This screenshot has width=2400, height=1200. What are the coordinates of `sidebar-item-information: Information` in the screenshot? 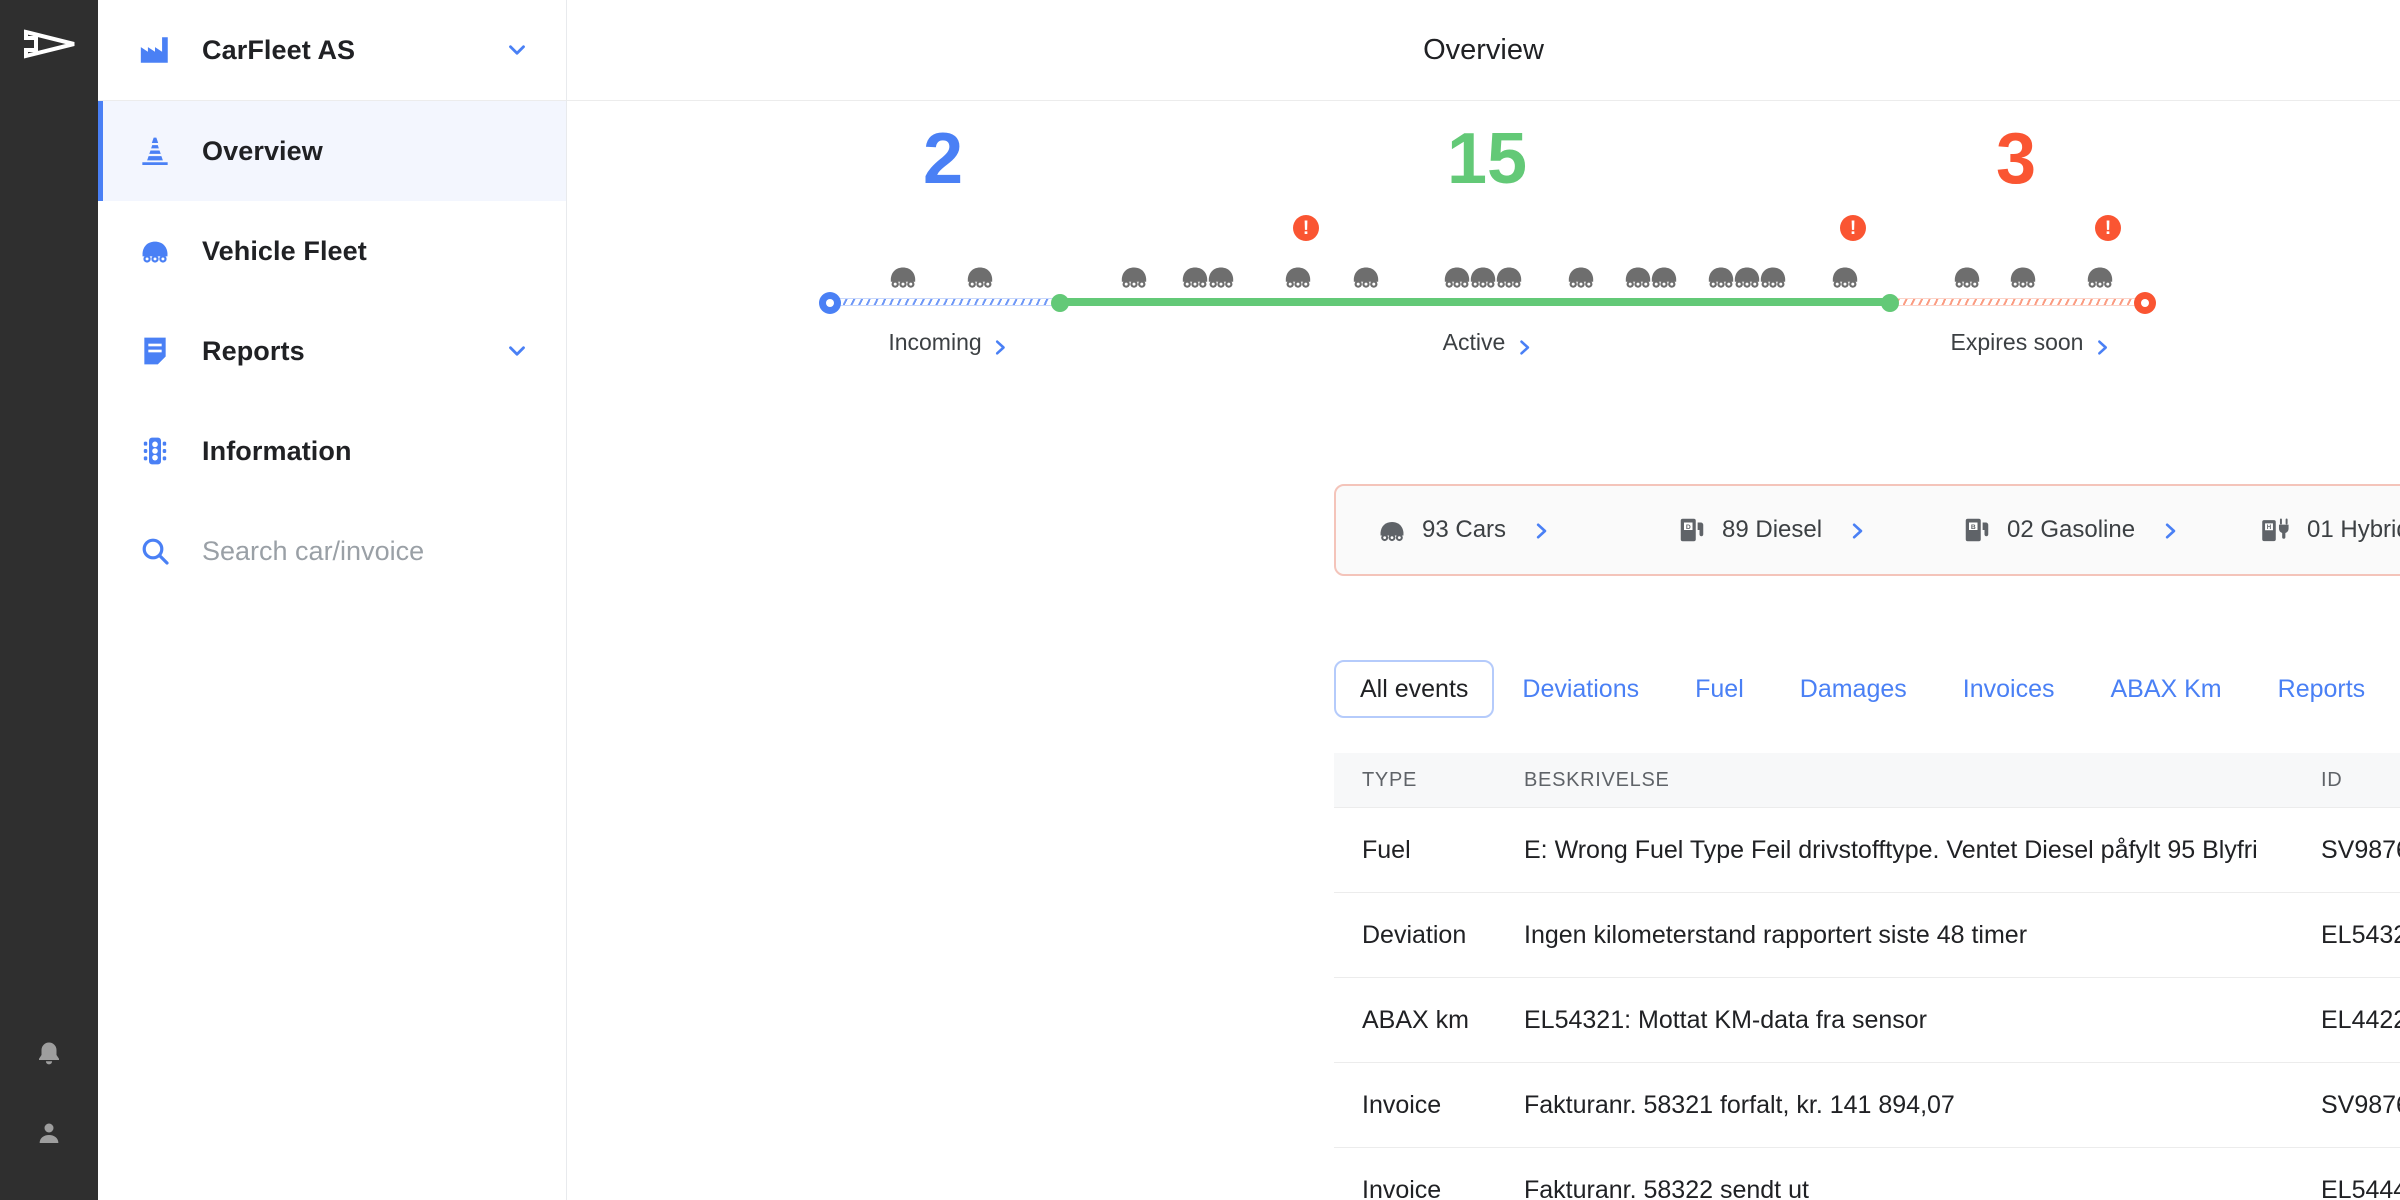 It's located at (332, 451).